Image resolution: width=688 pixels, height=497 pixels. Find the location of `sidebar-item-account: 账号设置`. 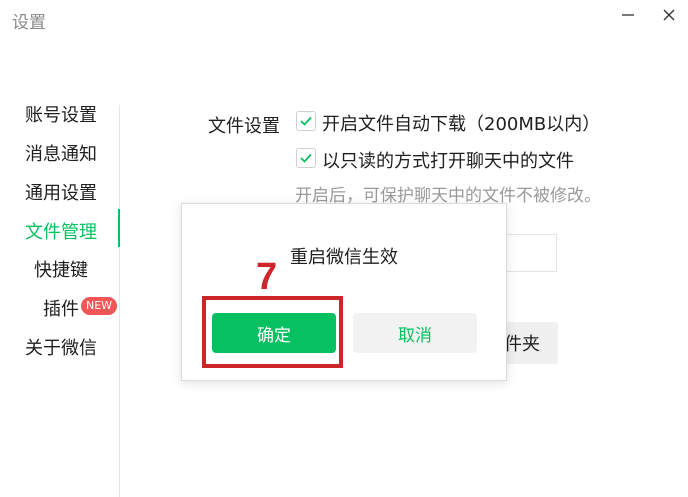

sidebar-item-account: 账号设置 is located at coordinates (61, 114).